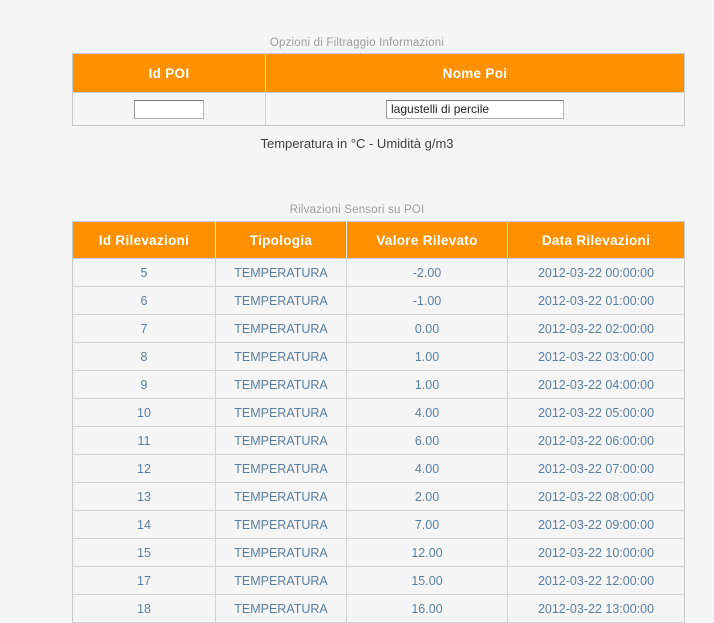 The height and width of the screenshot is (623, 714). What do you see at coordinates (144, 524) in the screenshot?
I see `readings-cell-id: 14` at bounding box center [144, 524].